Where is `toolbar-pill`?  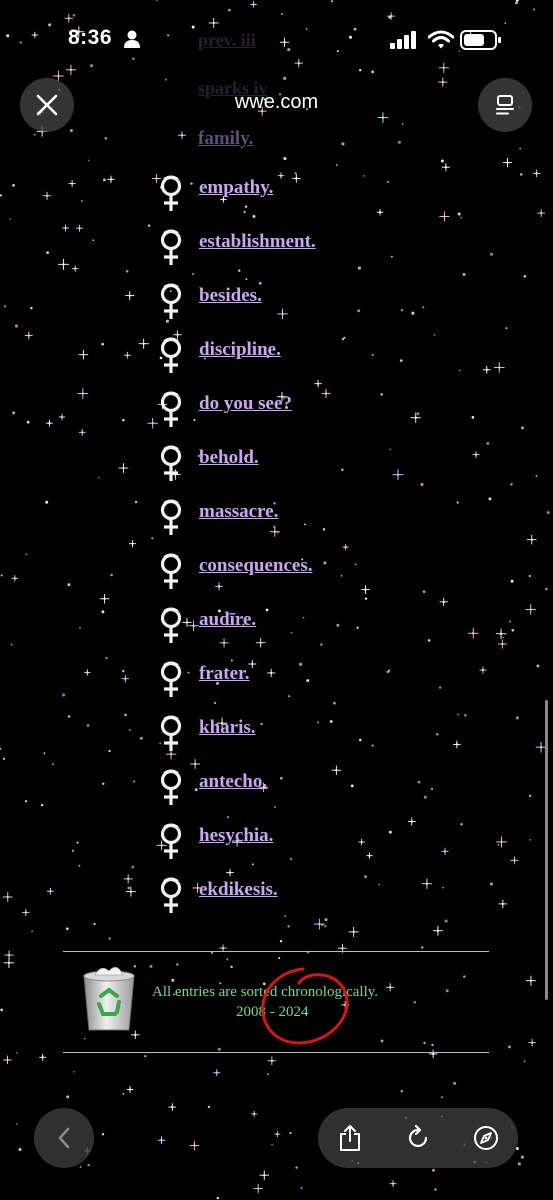
toolbar-pill is located at coordinates (418, 1138).